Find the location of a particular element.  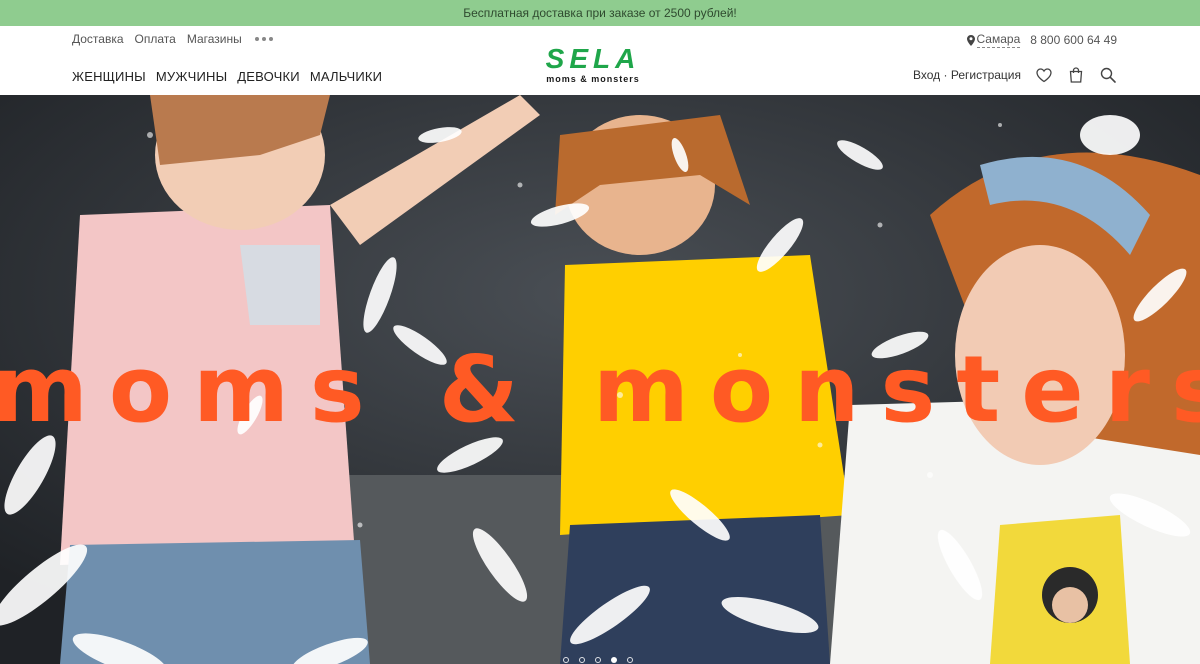

nav-item-women: ЖЕНЩИНЫ is located at coordinates (109, 76).